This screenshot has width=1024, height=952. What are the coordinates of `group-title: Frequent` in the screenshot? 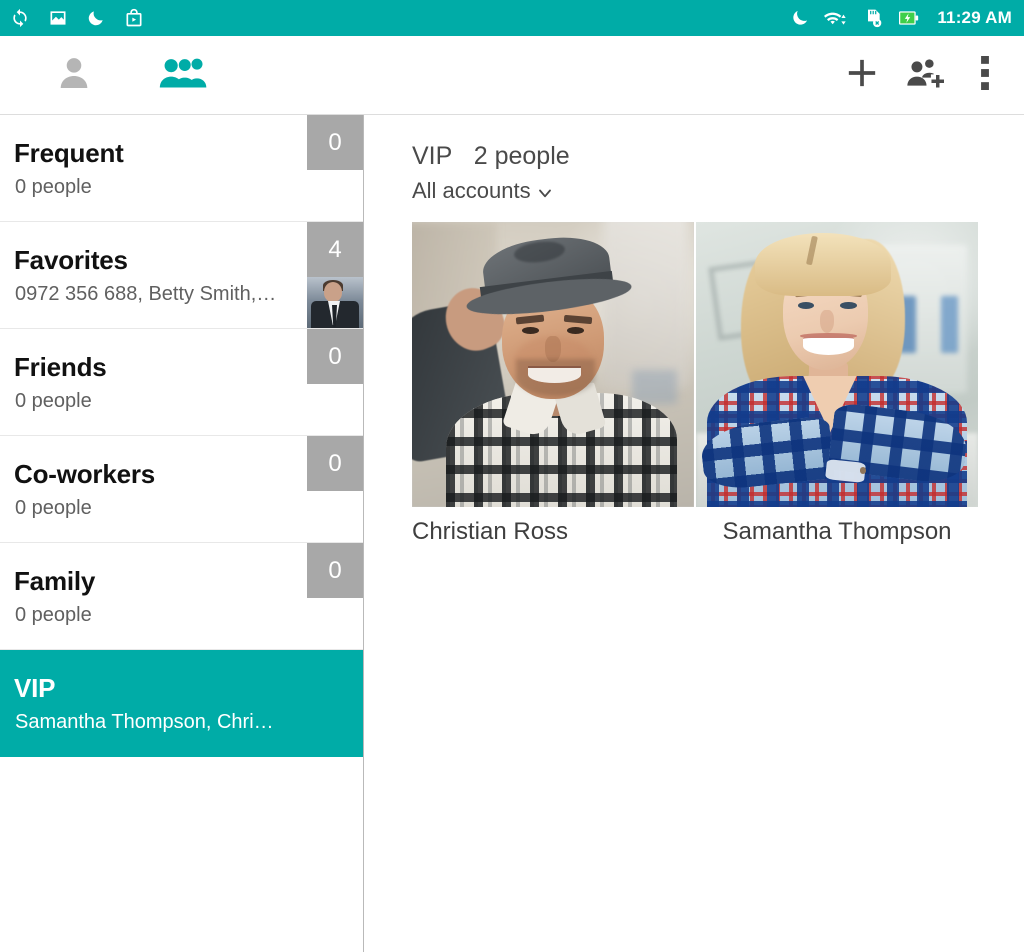 It's located at (69, 153).